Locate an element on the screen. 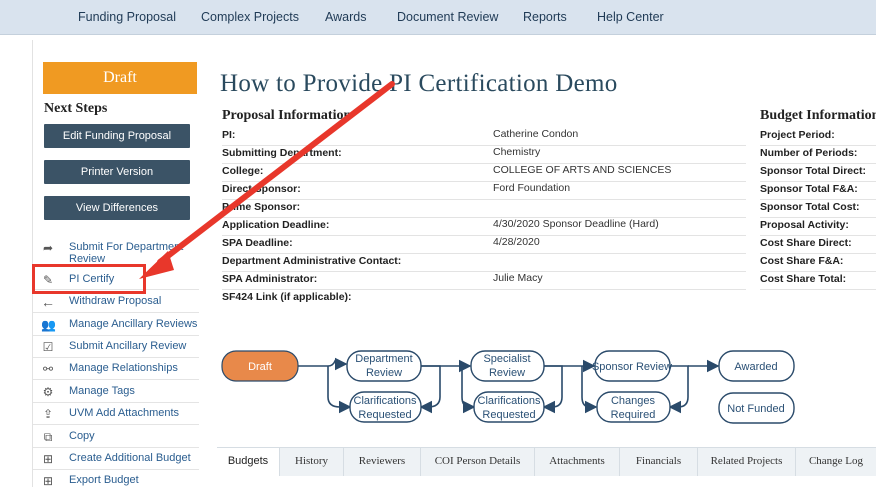 This screenshot has height=488, width=876. annotation-arrow is located at coordinates (267, 180).